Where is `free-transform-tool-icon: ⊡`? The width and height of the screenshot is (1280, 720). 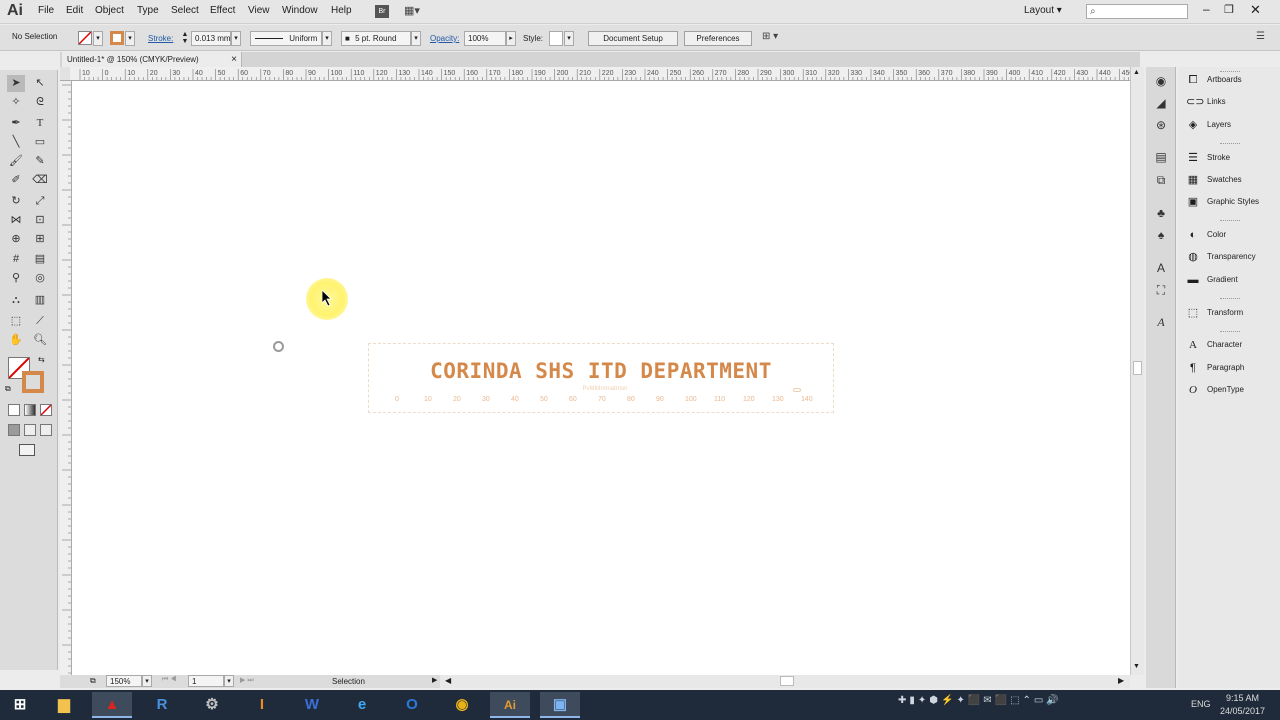 free-transform-tool-icon: ⊡ is located at coordinates (40, 220).